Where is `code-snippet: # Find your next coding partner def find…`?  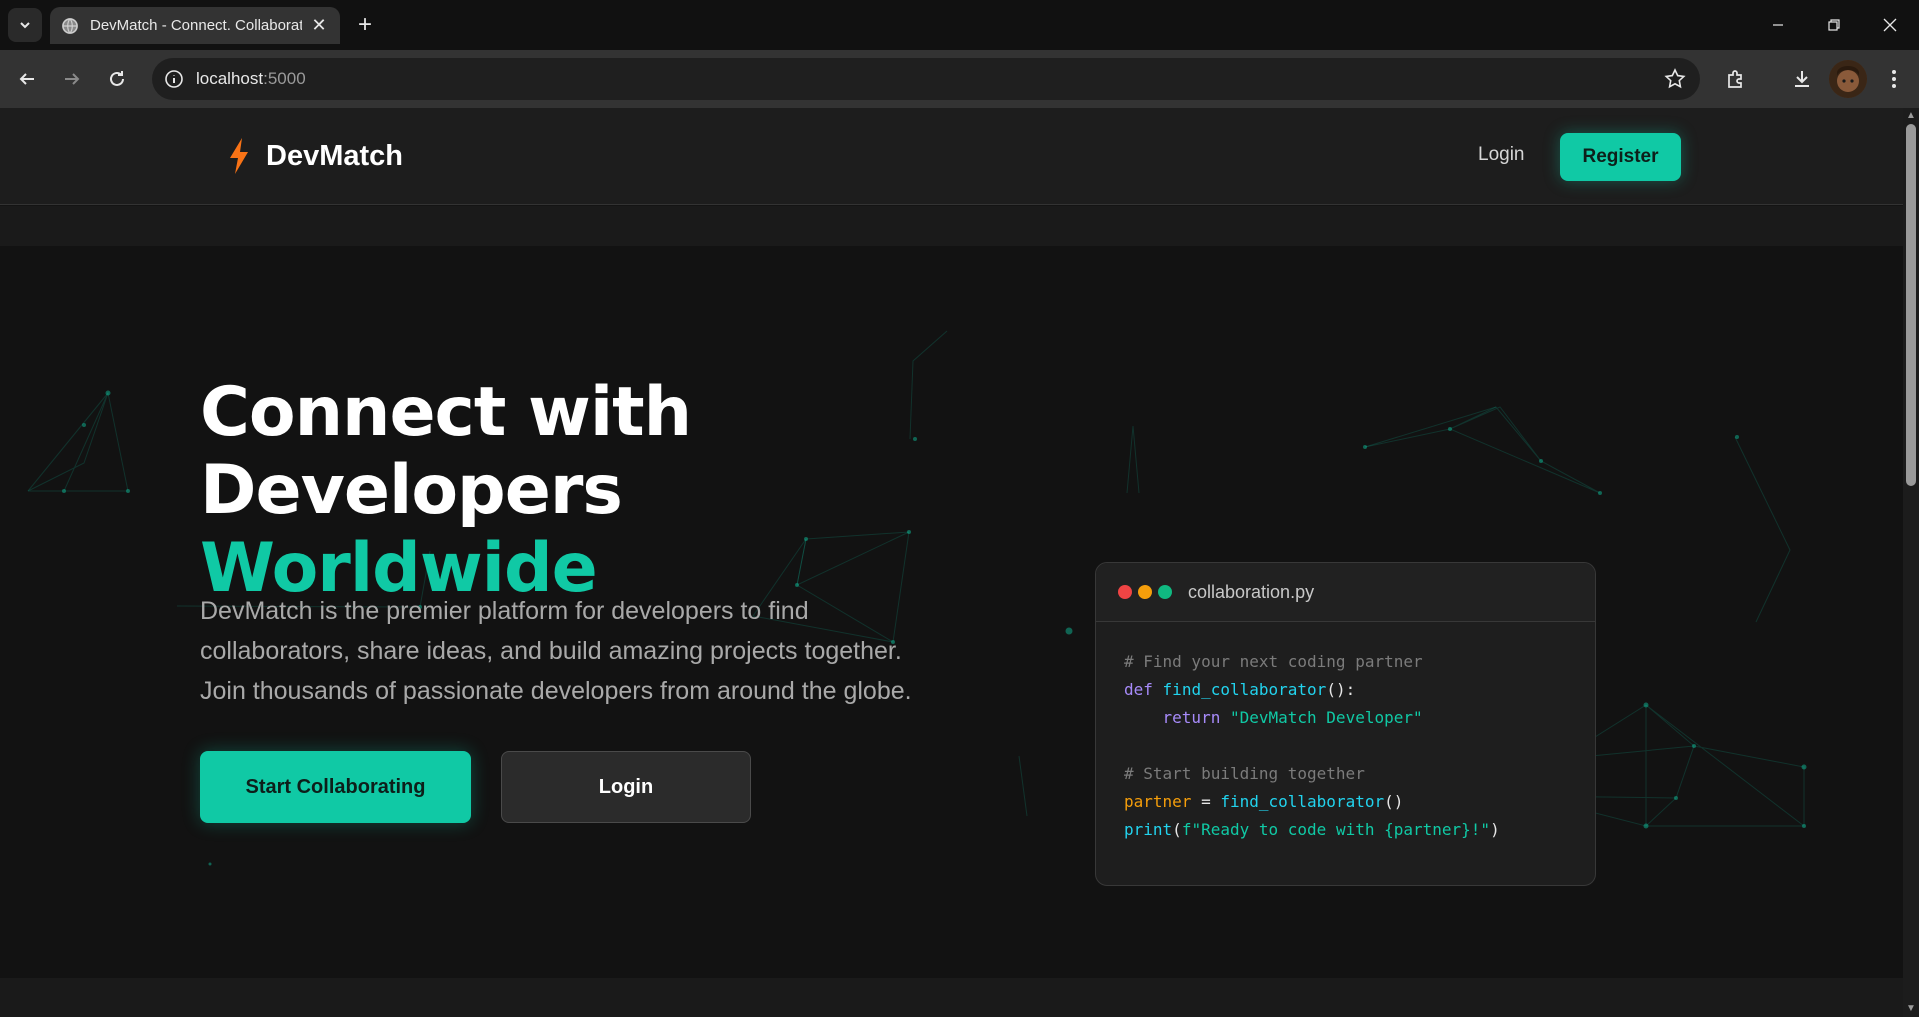 code-snippet: # Find your next coding partner def find… is located at coordinates (1345, 746).